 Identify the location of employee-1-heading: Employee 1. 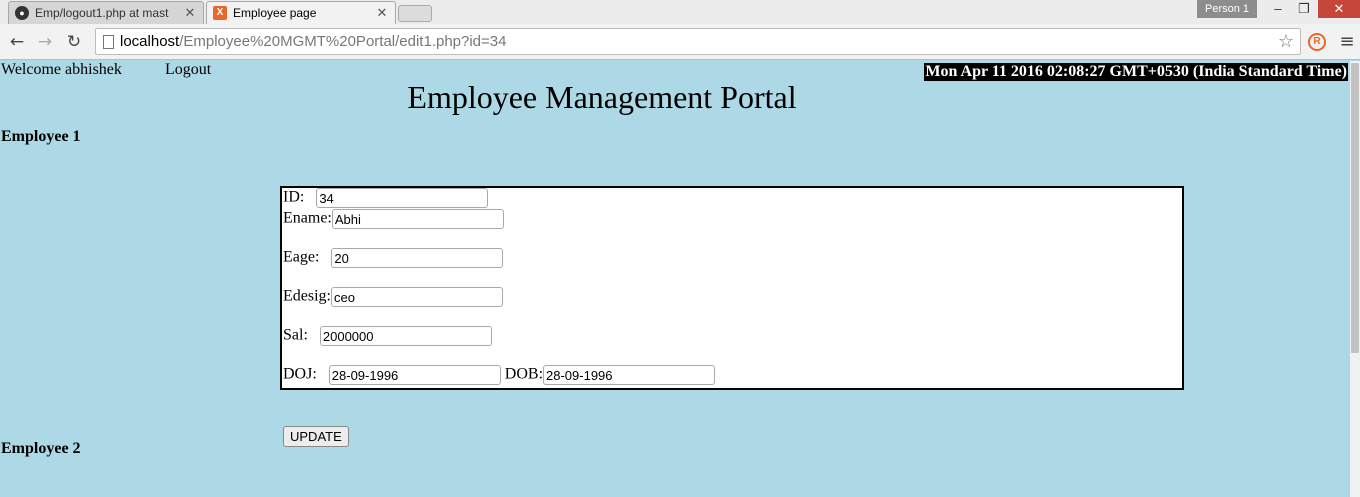
(41, 136).